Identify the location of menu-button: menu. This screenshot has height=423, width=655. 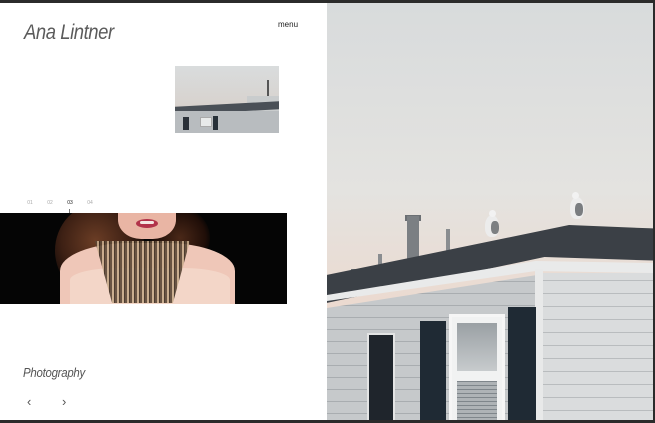
(288, 24).